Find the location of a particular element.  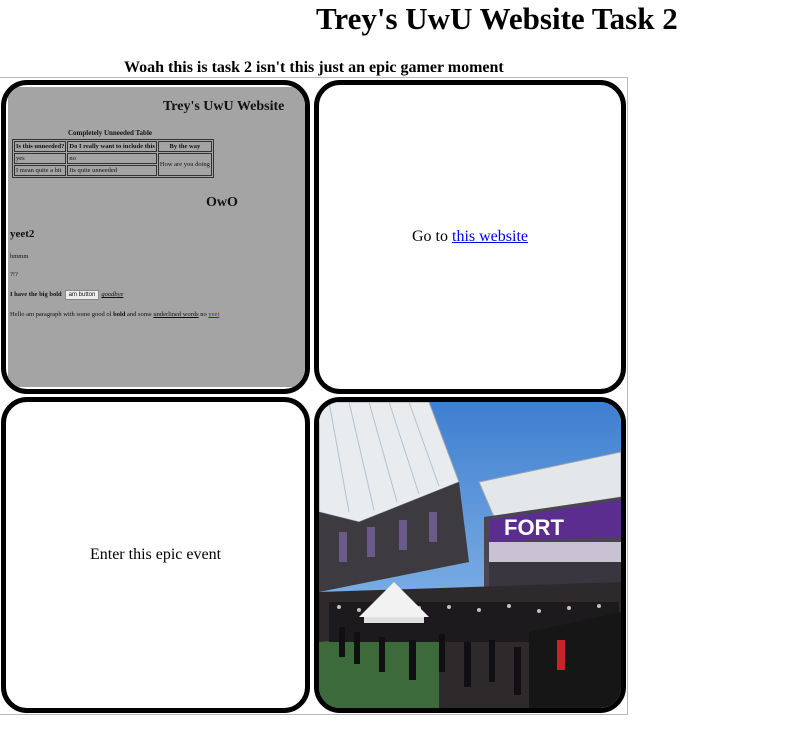

event-text: Enter this epic event is located at coordinates (155, 554).